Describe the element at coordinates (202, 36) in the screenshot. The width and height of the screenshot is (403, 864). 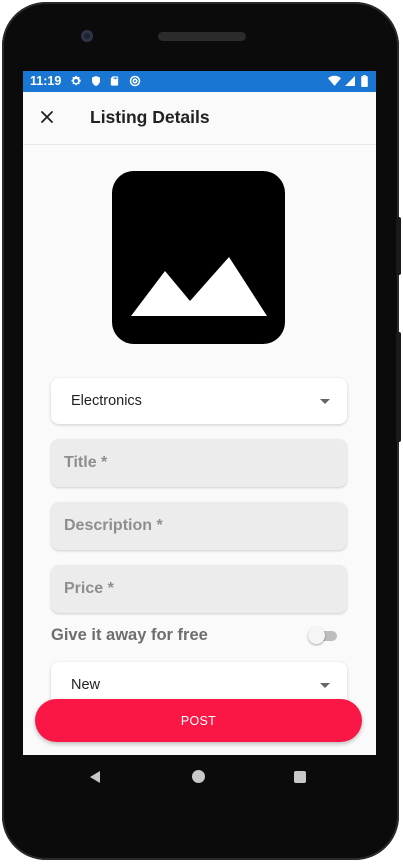
I see `earpiece-speaker` at that location.